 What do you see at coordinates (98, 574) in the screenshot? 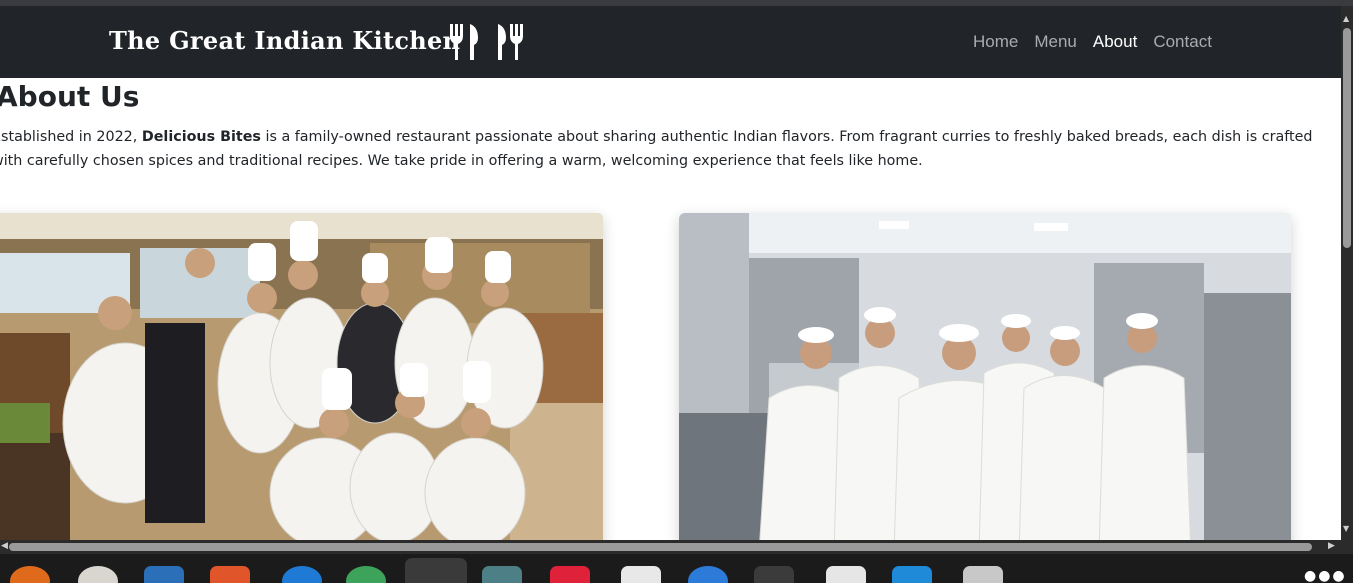
I see `disk-icon` at bounding box center [98, 574].